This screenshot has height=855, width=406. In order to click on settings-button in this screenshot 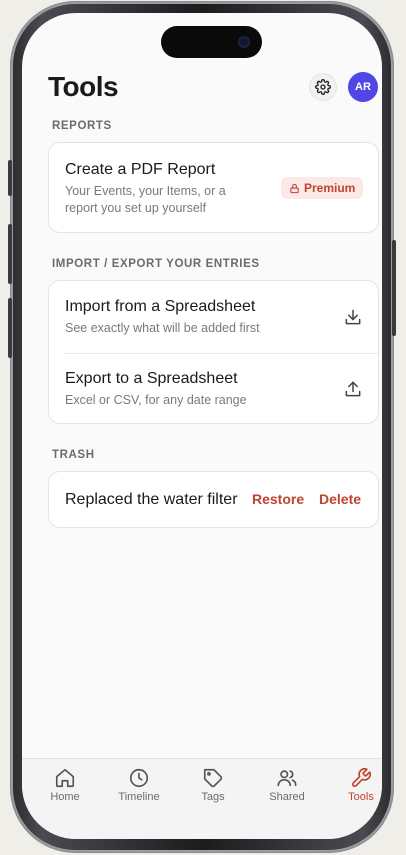, I will do `click(323, 87)`.